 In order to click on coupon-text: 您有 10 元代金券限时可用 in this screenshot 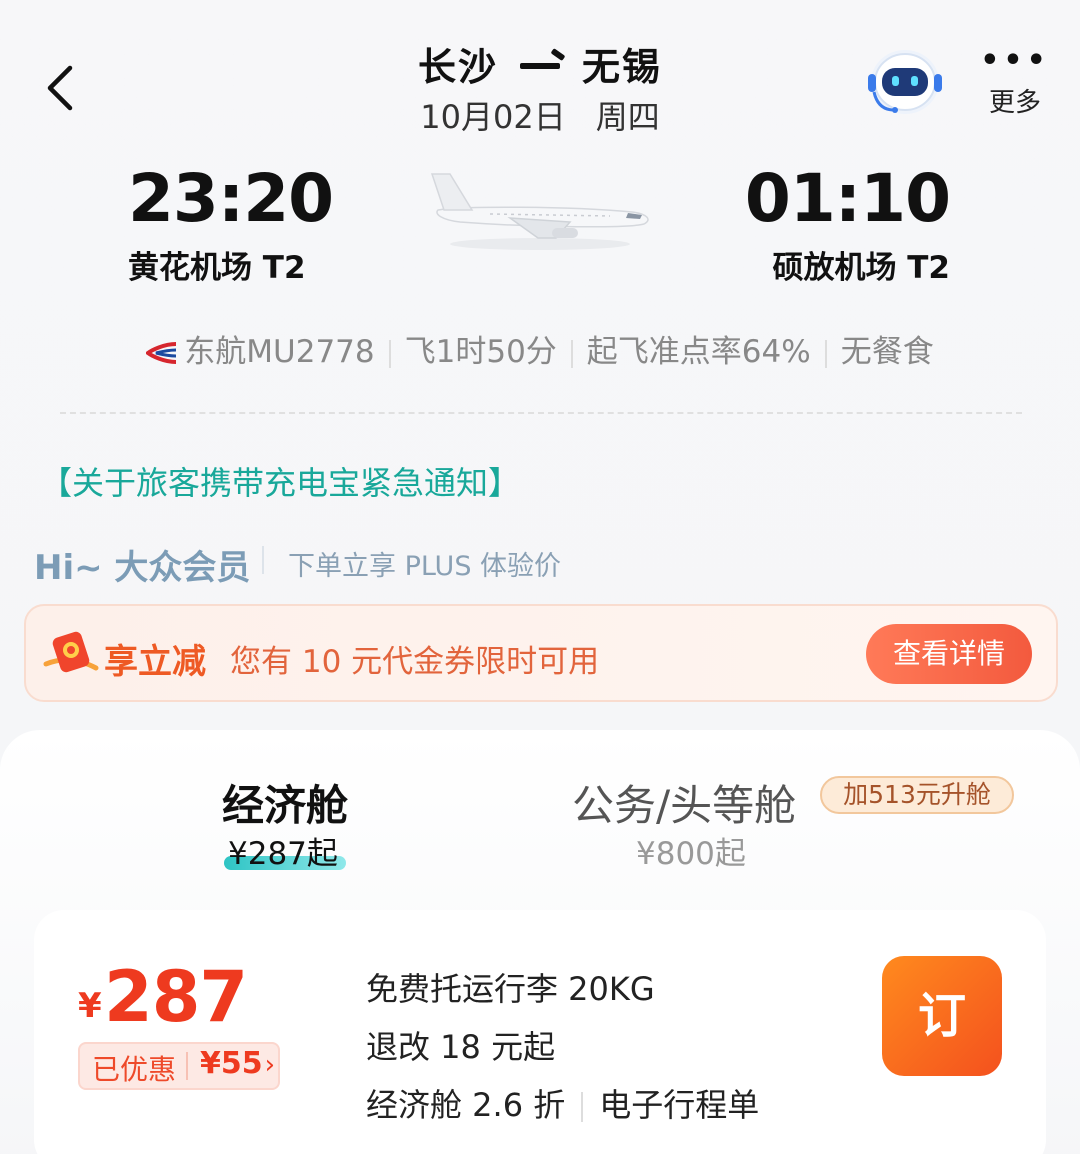, I will do `click(415, 662)`.